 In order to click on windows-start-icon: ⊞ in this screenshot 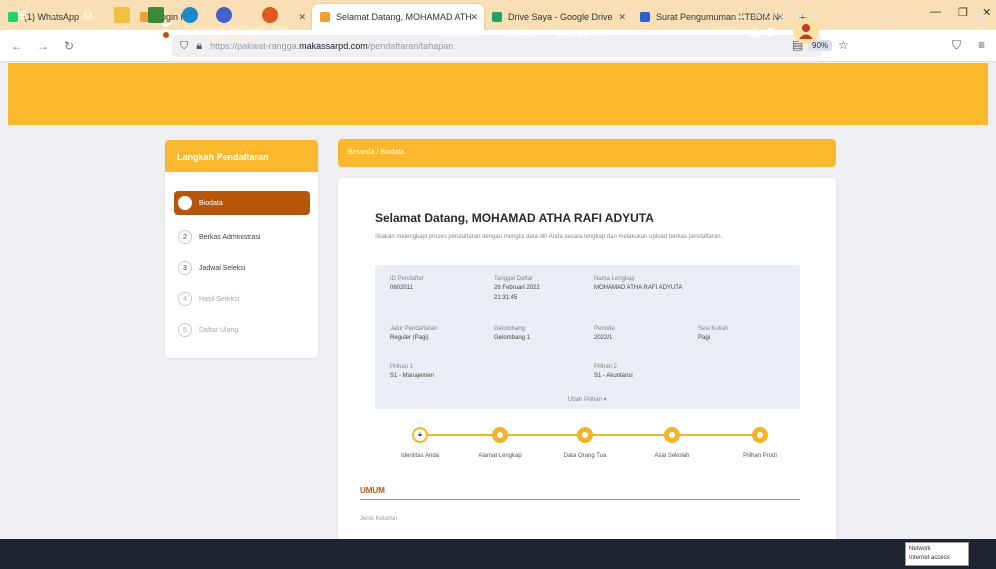, I will do `click(22, 15)`.